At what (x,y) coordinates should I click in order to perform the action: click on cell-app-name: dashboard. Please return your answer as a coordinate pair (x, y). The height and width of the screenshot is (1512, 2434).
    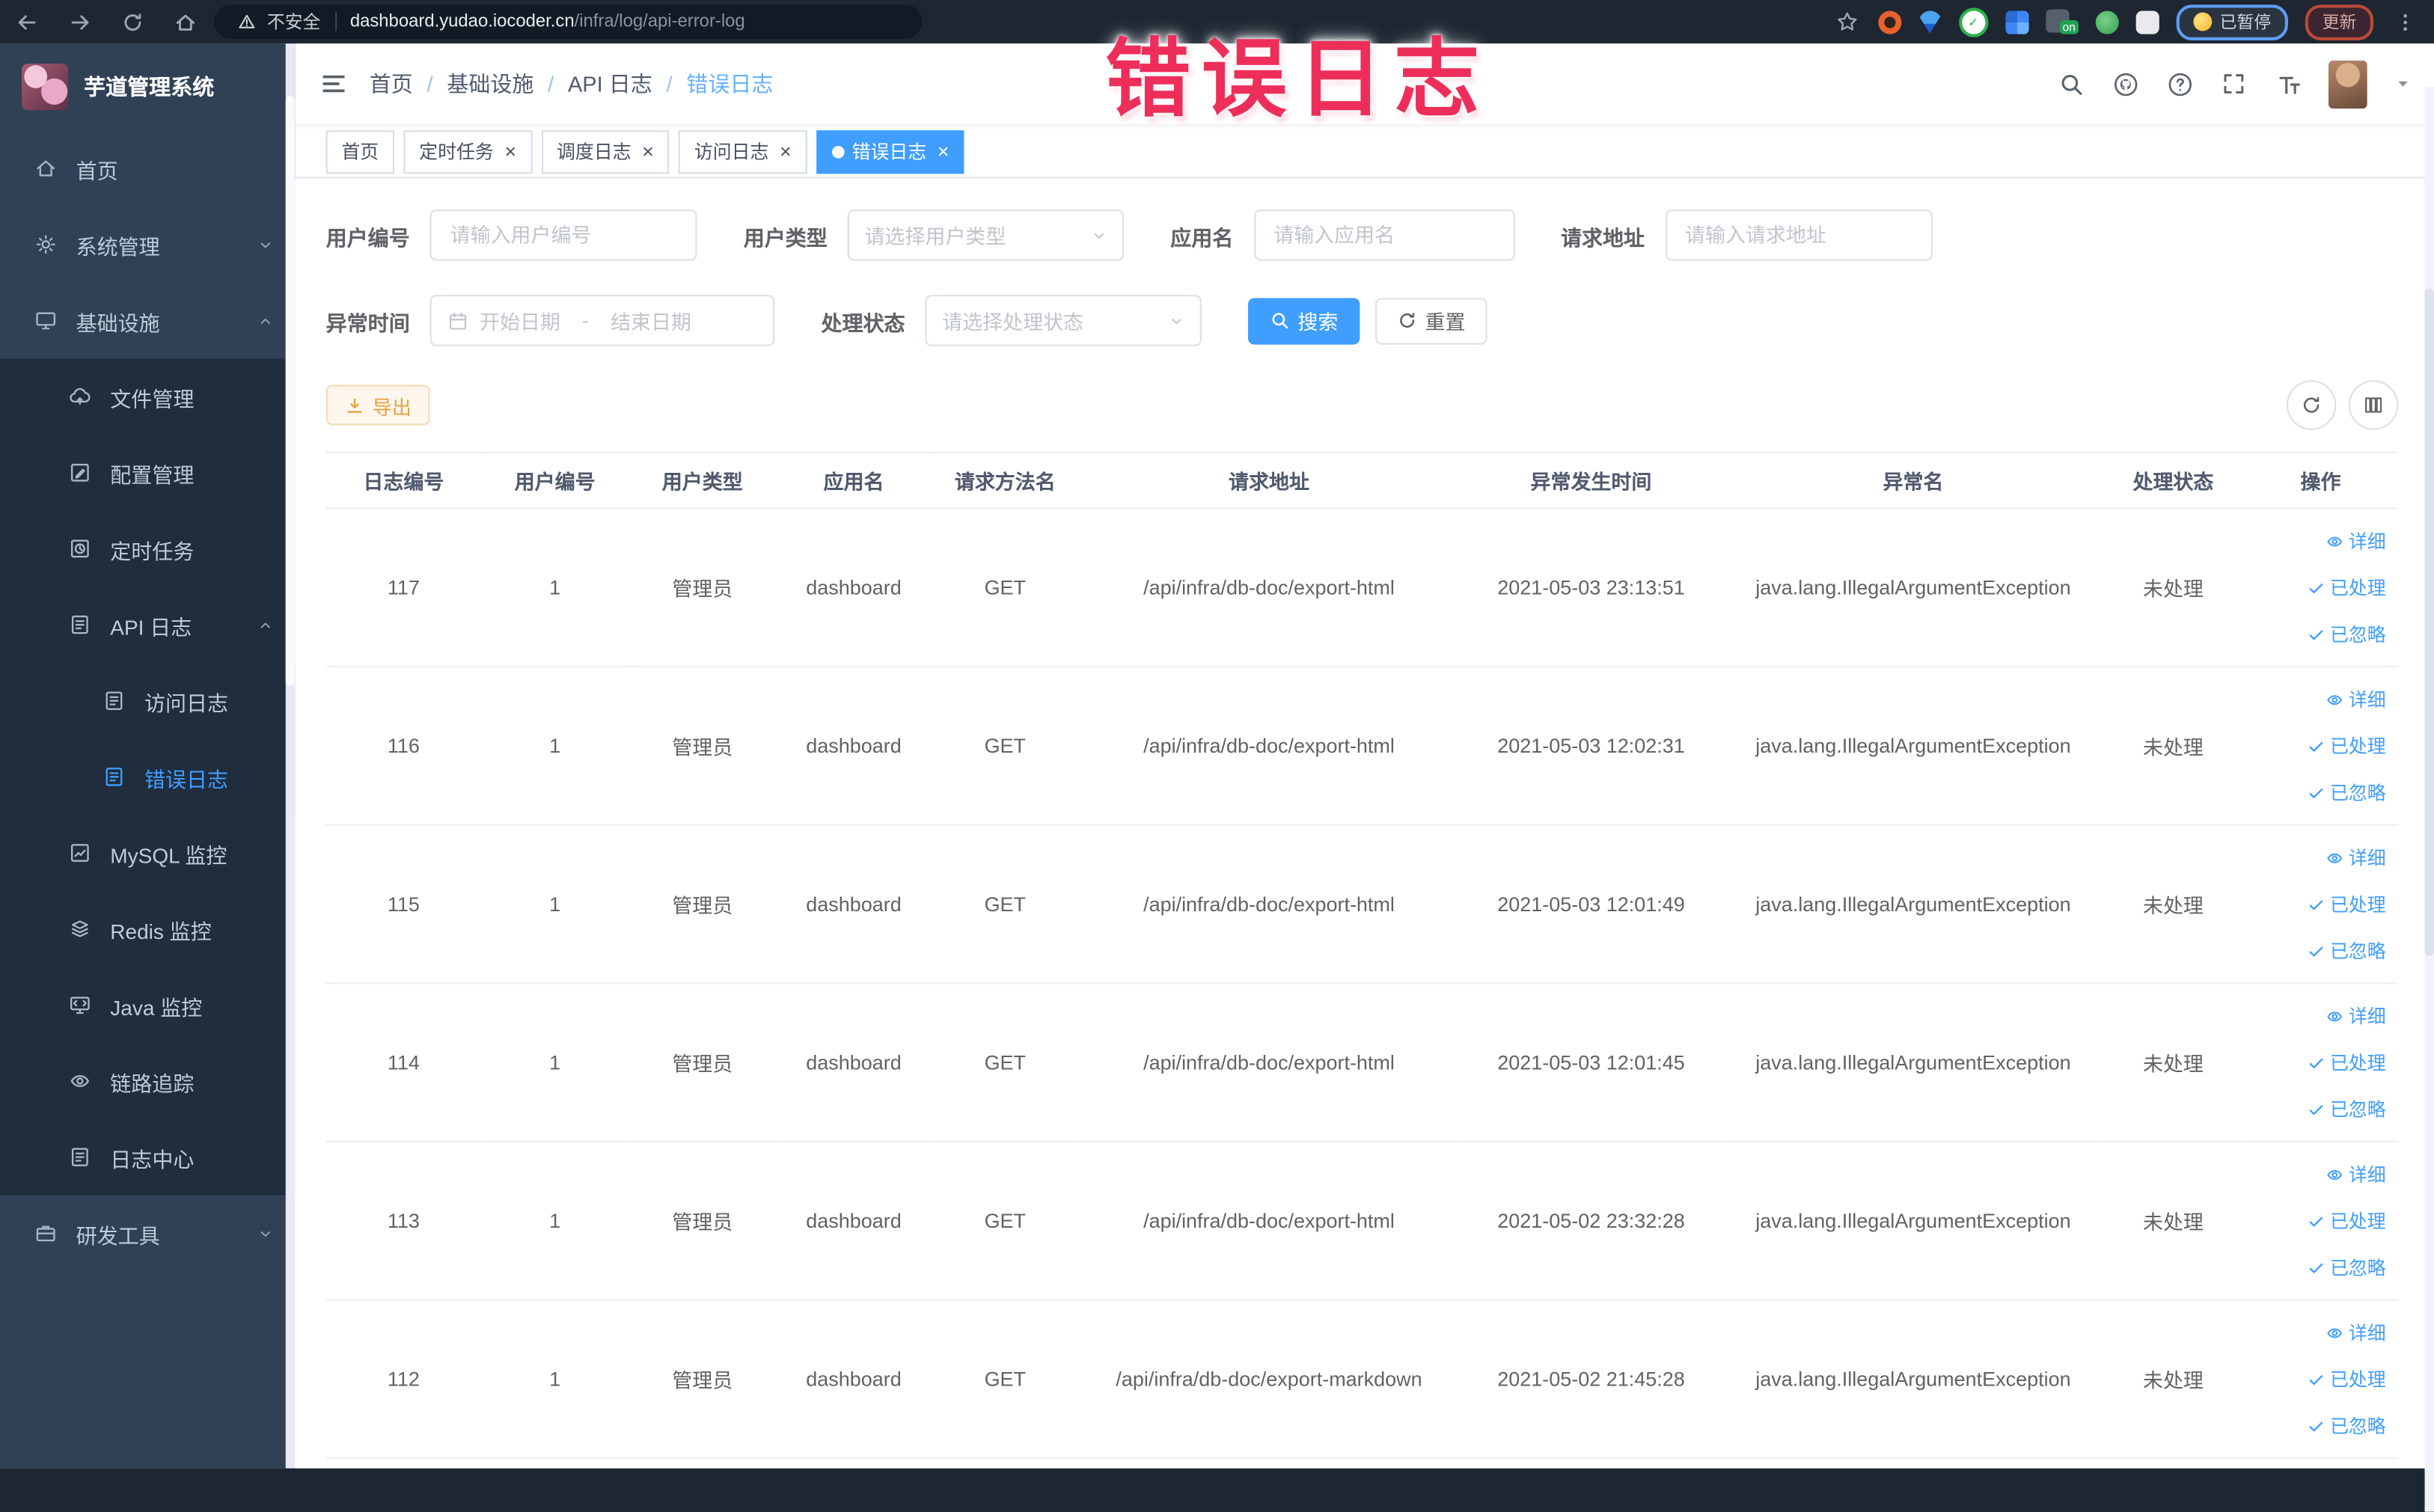
    Looking at the image, I should click on (854, 1062).